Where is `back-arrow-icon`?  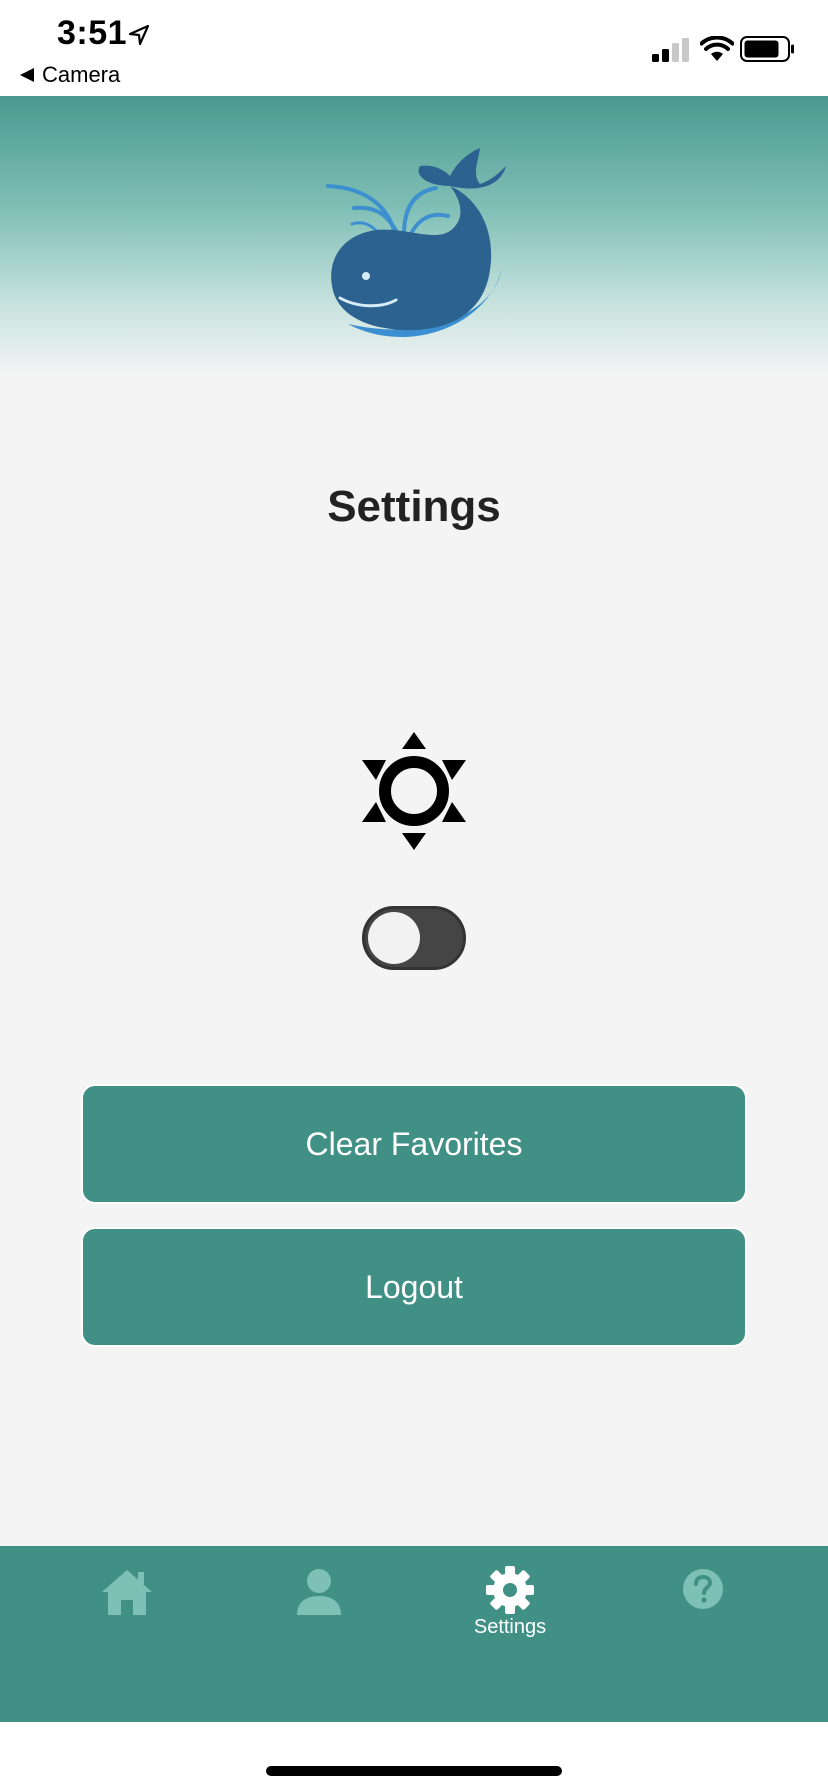
back-arrow-icon is located at coordinates (27, 75).